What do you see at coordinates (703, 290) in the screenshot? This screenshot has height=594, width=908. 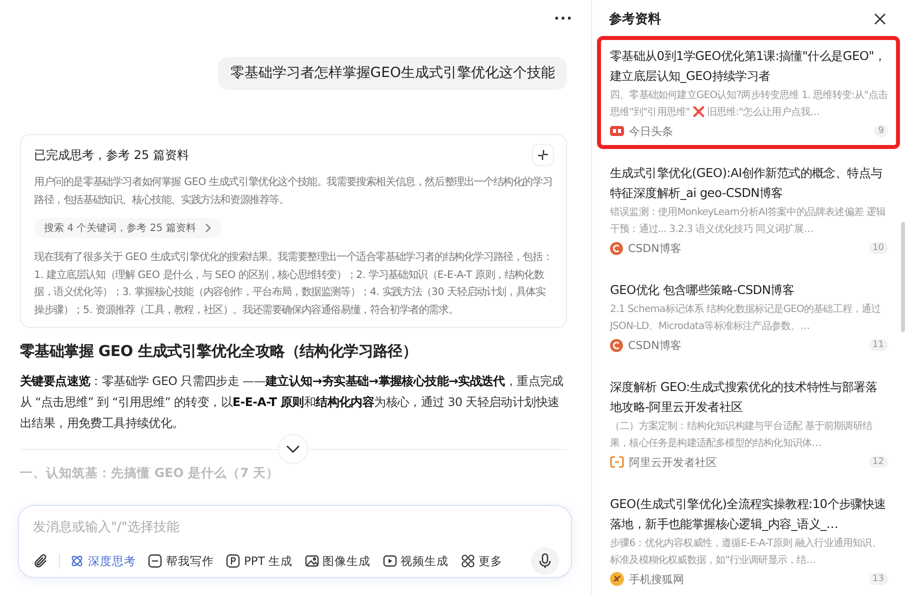 I see `reference-title: GEO优化 包含哪些策略-CSDN博客` at bounding box center [703, 290].